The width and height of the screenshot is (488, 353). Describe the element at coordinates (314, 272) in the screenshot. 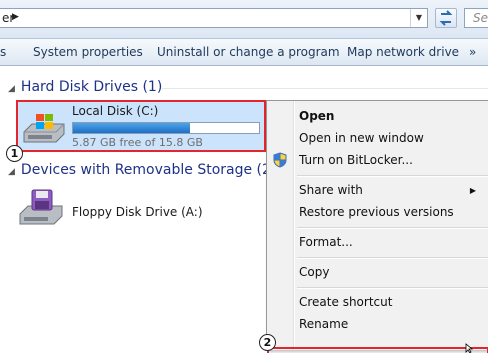

I see `menu-item-copy: Copy` at that location.